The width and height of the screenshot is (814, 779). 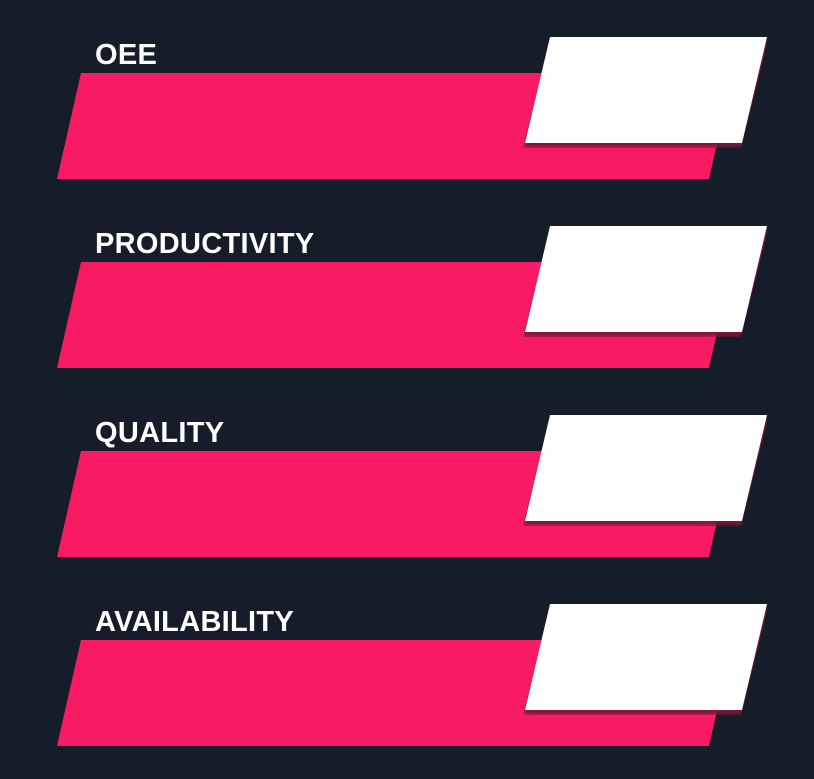 I want to click on kpi-label: QUALITY, so click(x=160, y=433).